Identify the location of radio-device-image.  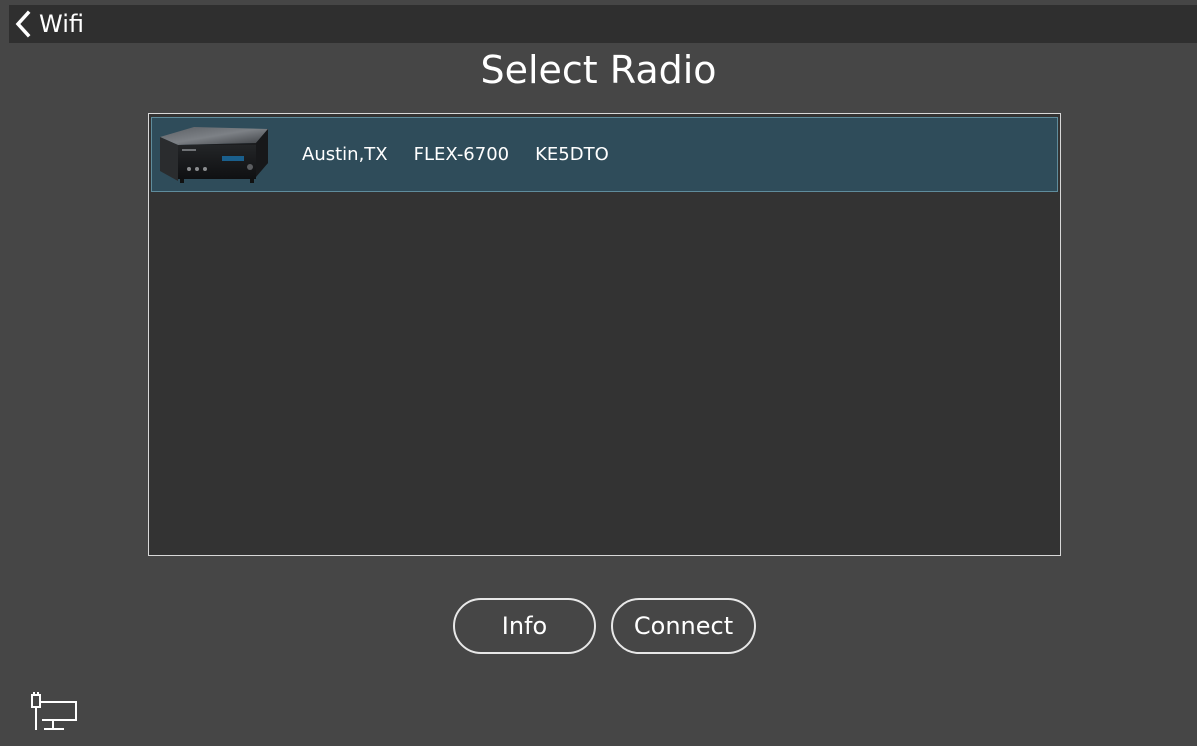
(214, 154).